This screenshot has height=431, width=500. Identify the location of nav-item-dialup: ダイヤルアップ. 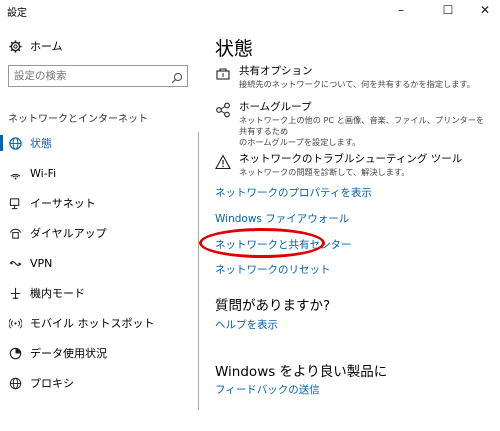
(99, 233).